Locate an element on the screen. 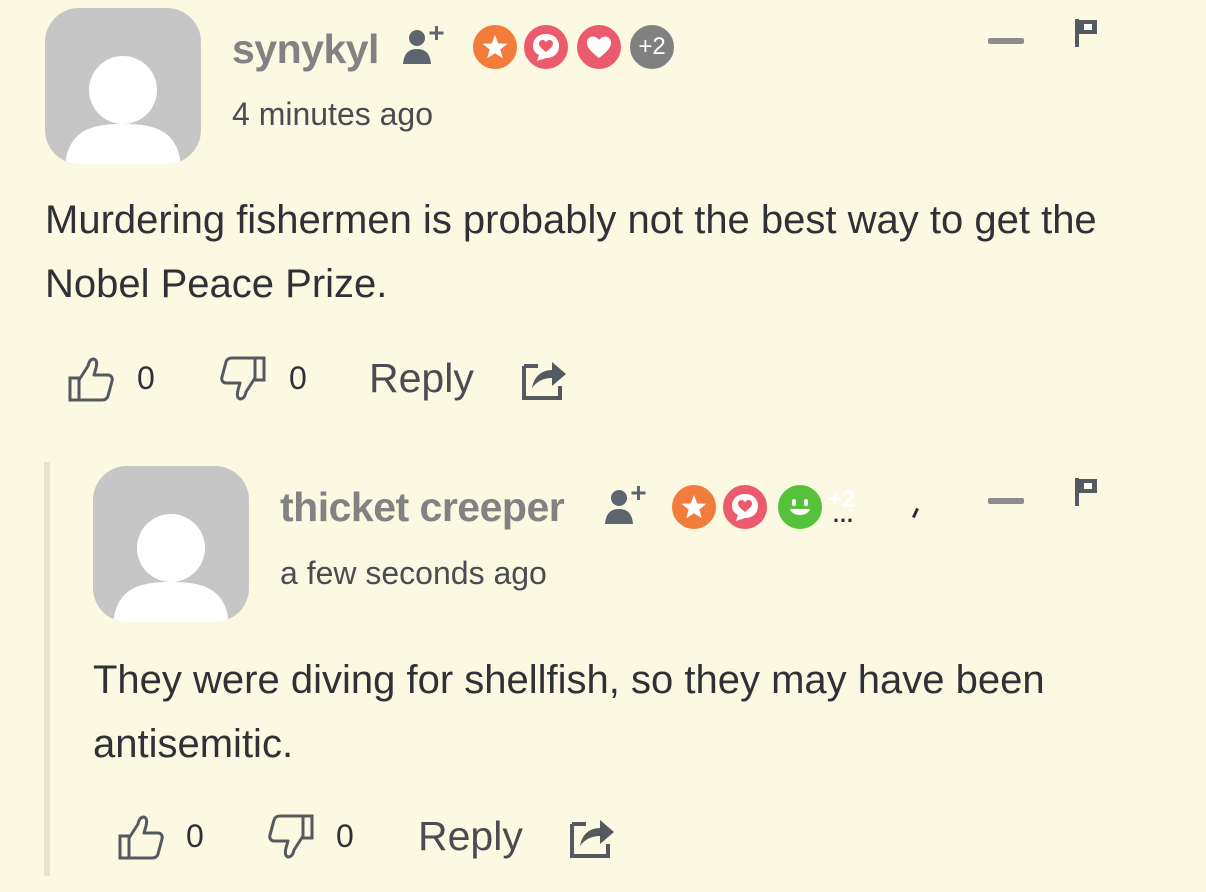  username: thicket creeper is located at coordinates (422, 507).